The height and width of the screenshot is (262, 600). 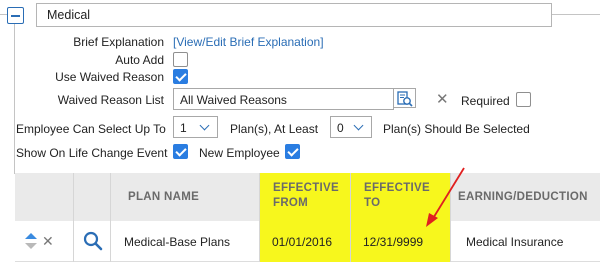 What do you see at coordinates (92, 153) in the screenshot?
I see `show-on-life-change-label: Show On Life Change Event` at bounding box center [92, 153].